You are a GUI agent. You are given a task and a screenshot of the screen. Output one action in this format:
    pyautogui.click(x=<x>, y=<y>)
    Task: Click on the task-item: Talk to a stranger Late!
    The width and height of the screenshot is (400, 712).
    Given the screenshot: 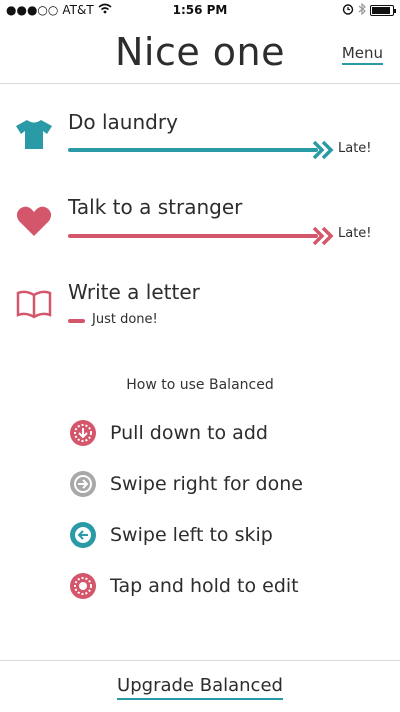 What is the action you would take?
    pyautogui.click(x=200, y=225)
    